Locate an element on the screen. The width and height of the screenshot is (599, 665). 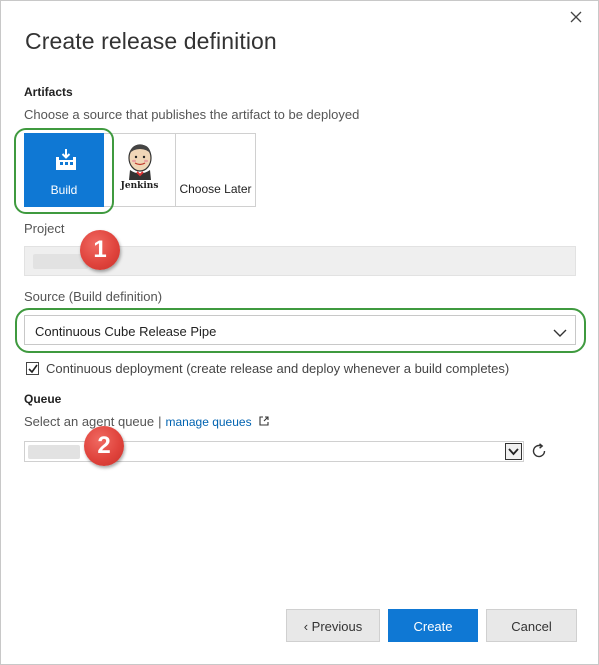
source-selected-value: Continuous Cube Release Pipe is located at coordinates (126, 331).